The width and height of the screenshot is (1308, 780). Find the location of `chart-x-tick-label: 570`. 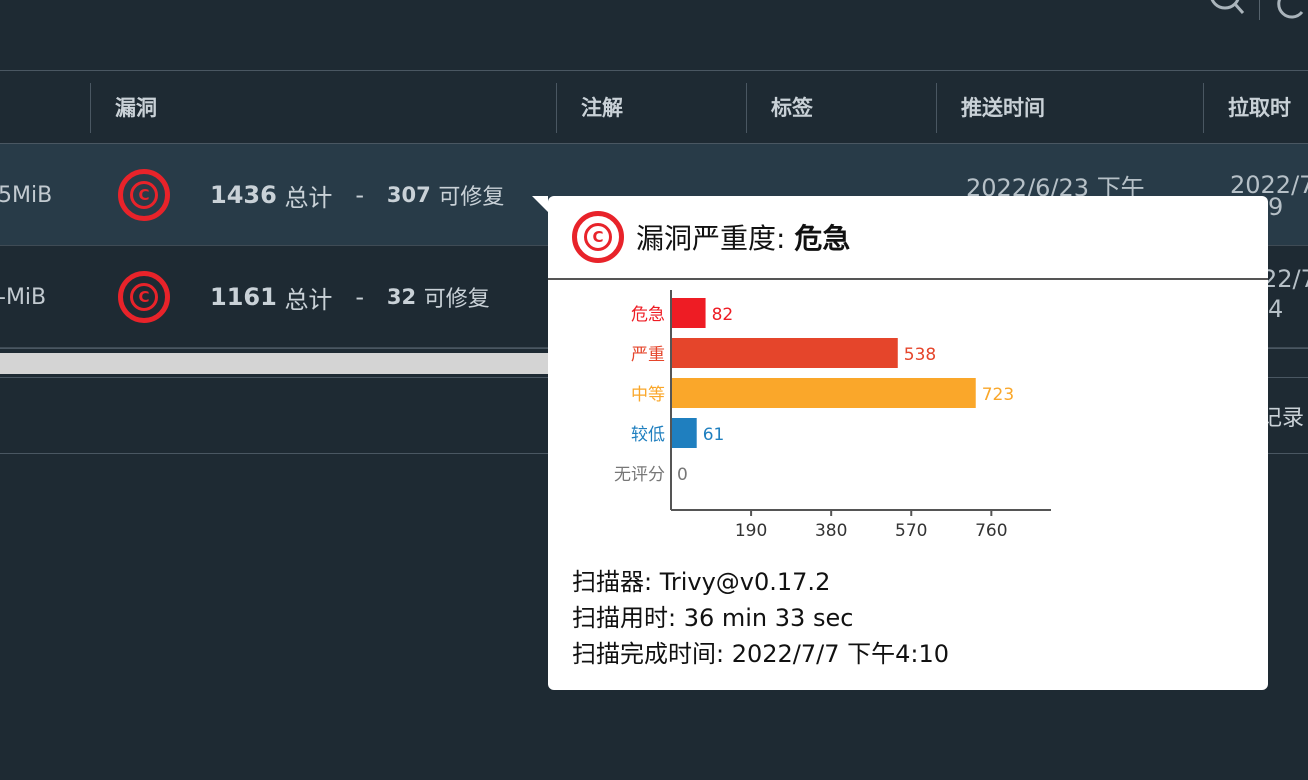

chart-x-tick-label: 570 is located at coordinates (911, 531).